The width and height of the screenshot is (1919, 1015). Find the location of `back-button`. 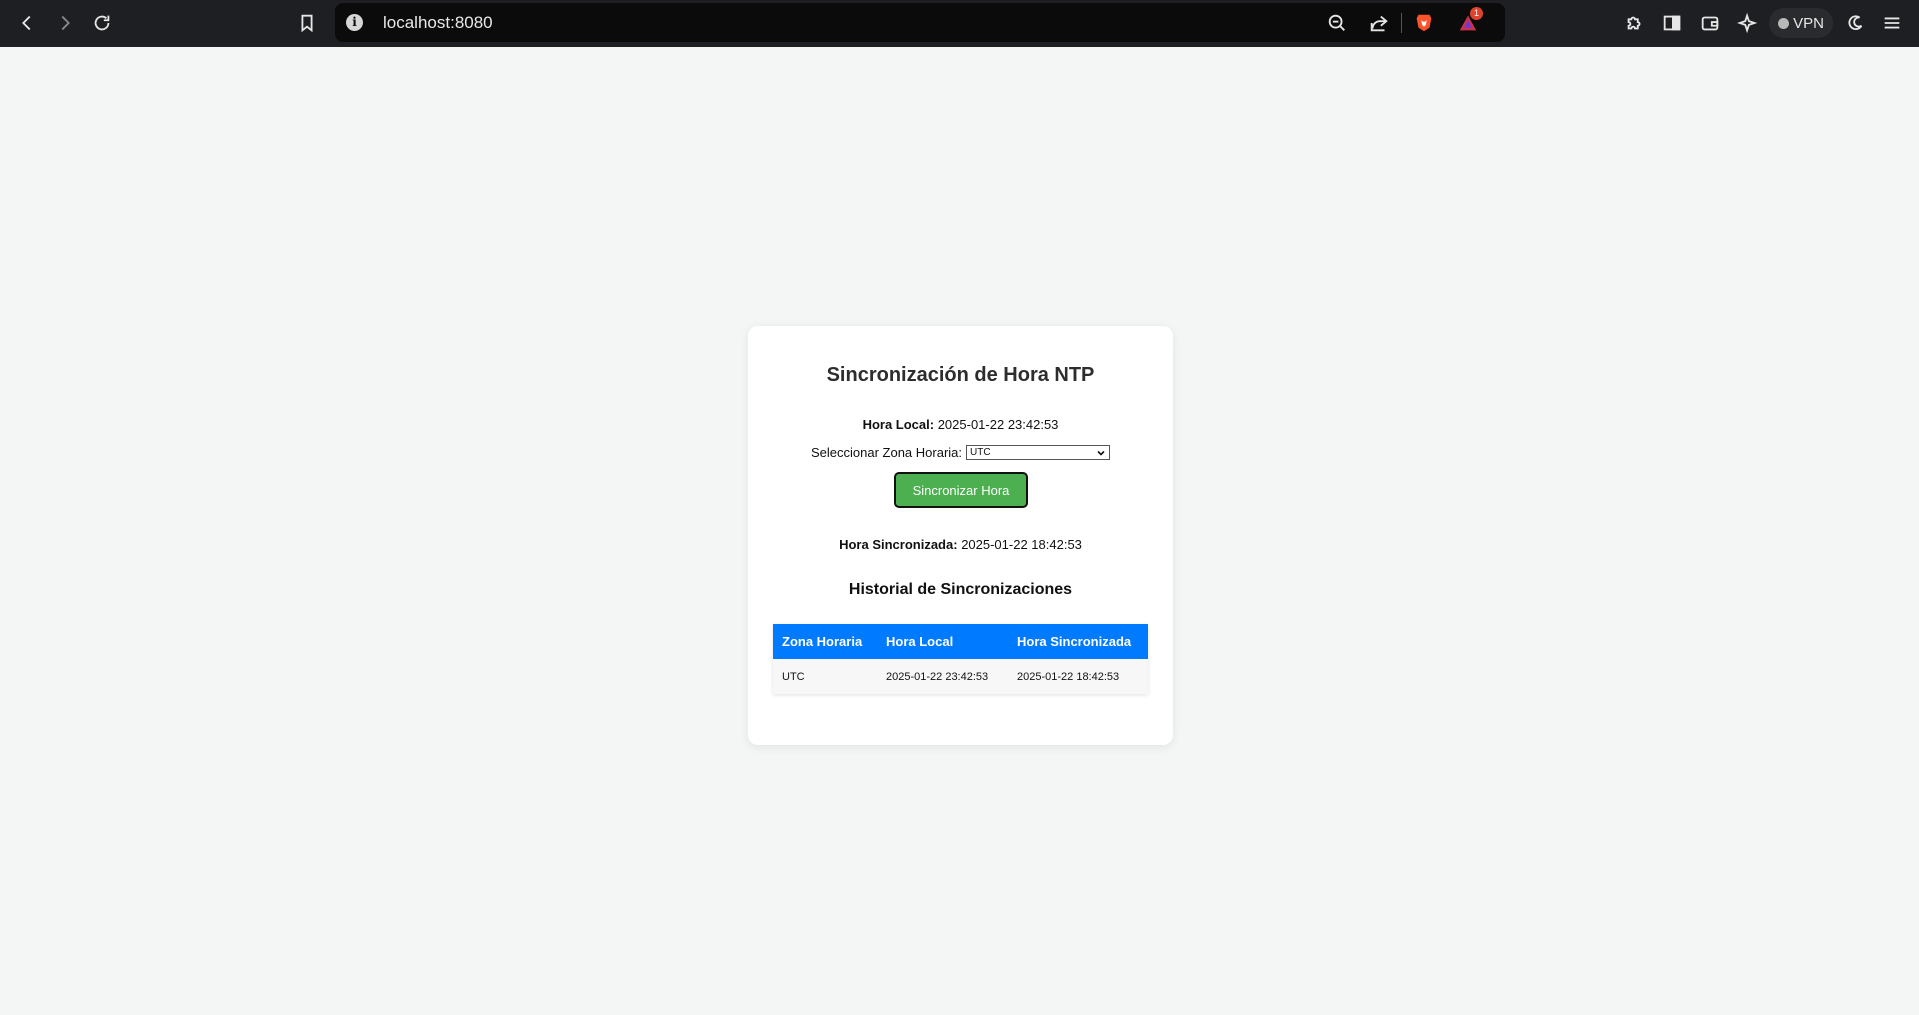

back-button is located at coordinates (27, 23).